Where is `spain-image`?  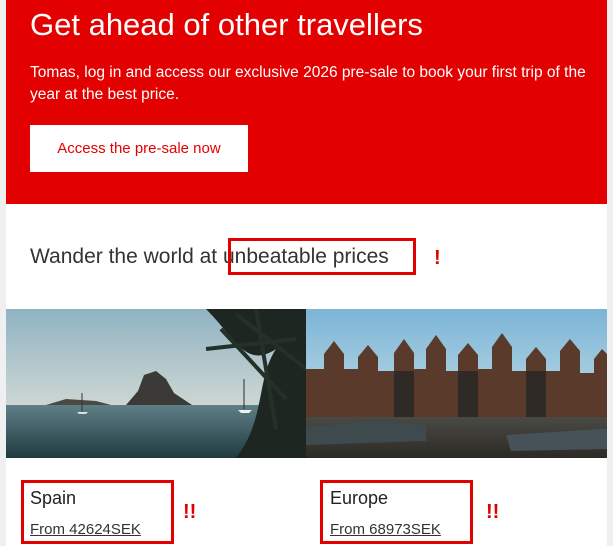
spain-image is located at coordinates (156, 383).